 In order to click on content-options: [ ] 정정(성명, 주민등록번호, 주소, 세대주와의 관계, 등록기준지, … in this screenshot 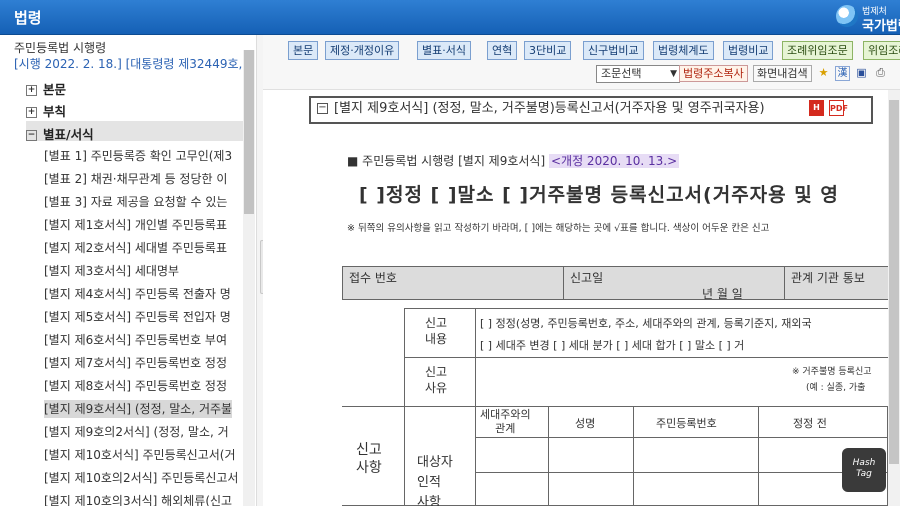, I will do `click(687, 333)`.